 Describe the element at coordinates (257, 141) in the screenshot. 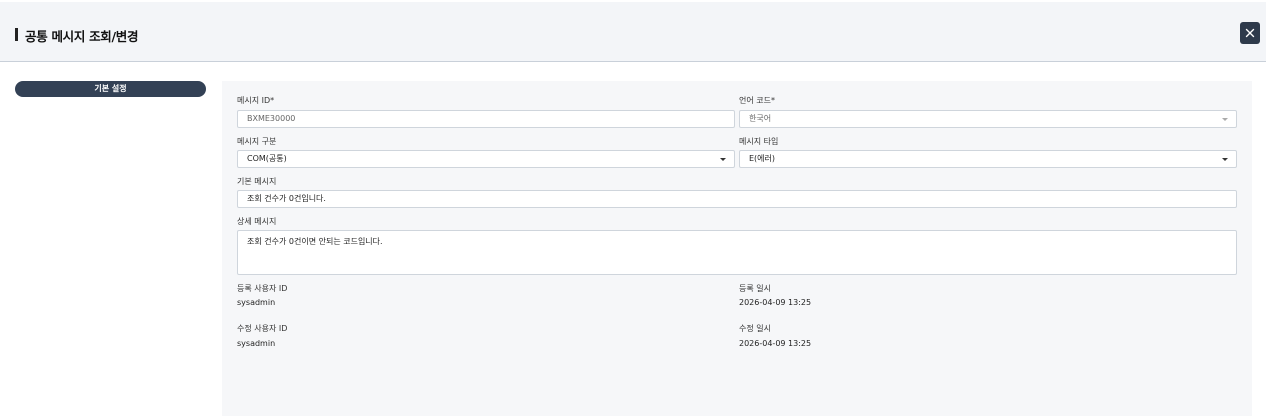

I see `message-category-label: 메시지 구분` at that location.